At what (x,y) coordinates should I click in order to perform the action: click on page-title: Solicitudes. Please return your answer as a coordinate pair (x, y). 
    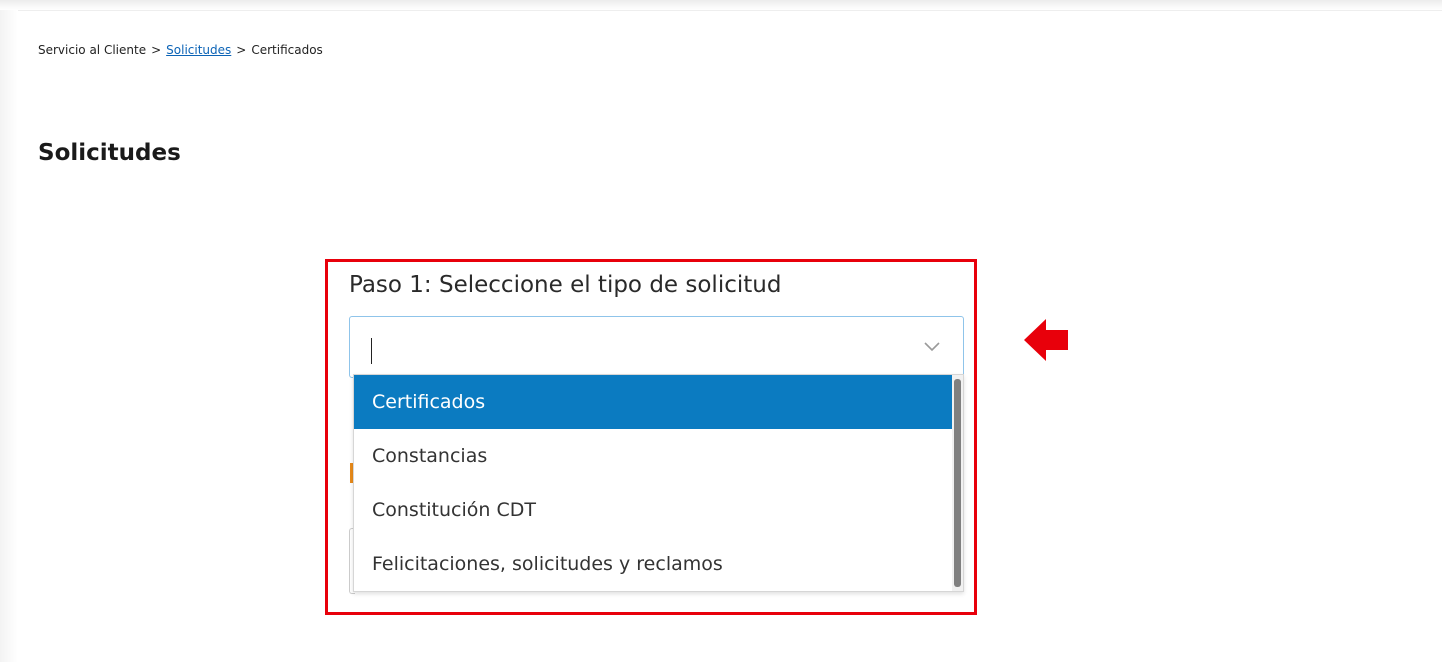
    Looking at the image, I should click on (109, 153).